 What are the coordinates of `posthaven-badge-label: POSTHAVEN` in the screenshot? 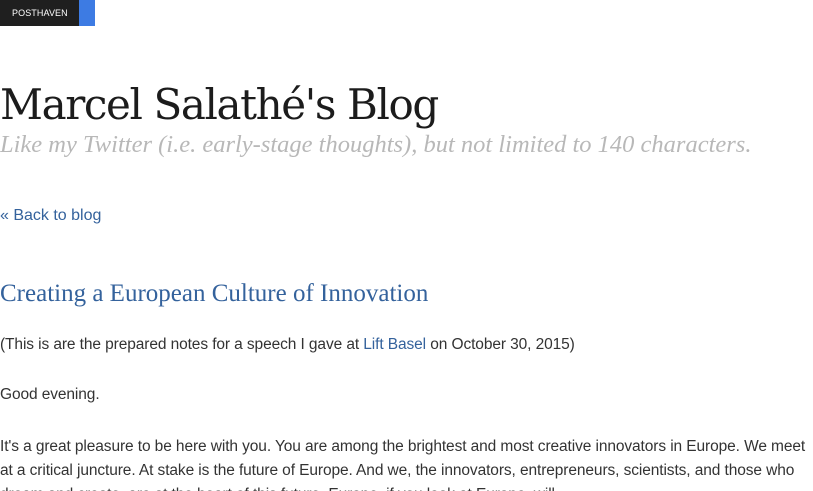 It's located at (39, 13).